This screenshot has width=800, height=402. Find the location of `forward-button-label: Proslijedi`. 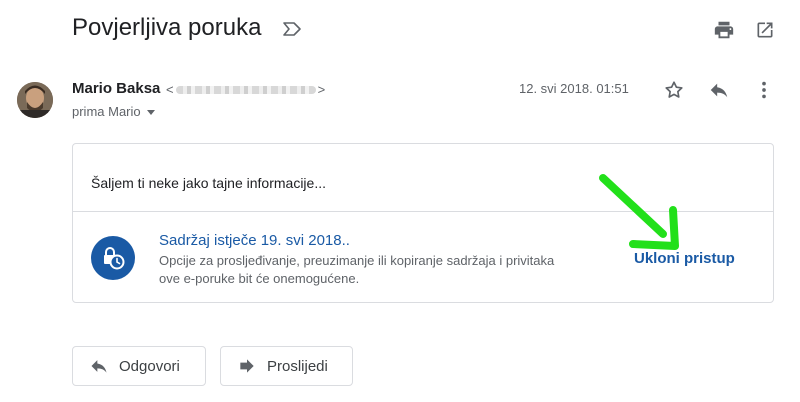

forward-button-label: Proslijedi is located at coordinates (297, 366).